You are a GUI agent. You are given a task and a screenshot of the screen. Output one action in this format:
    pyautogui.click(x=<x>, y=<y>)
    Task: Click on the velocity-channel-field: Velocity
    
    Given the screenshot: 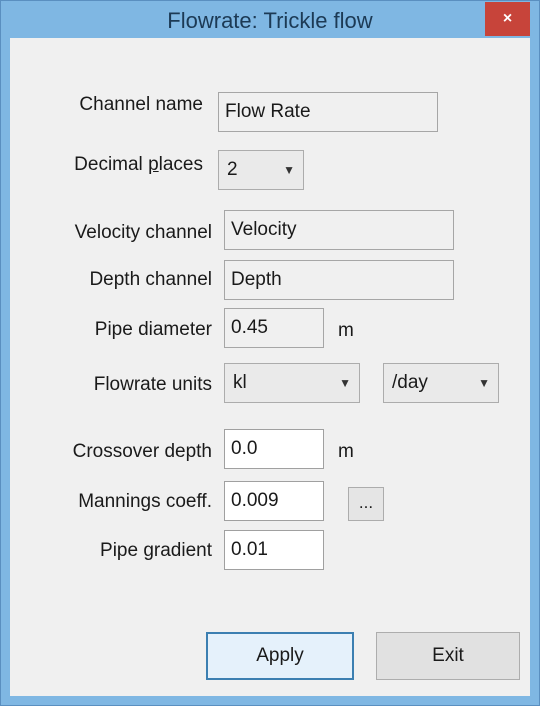 What is the action you would take?
    pyautogui.click(x=339, y=230)
    